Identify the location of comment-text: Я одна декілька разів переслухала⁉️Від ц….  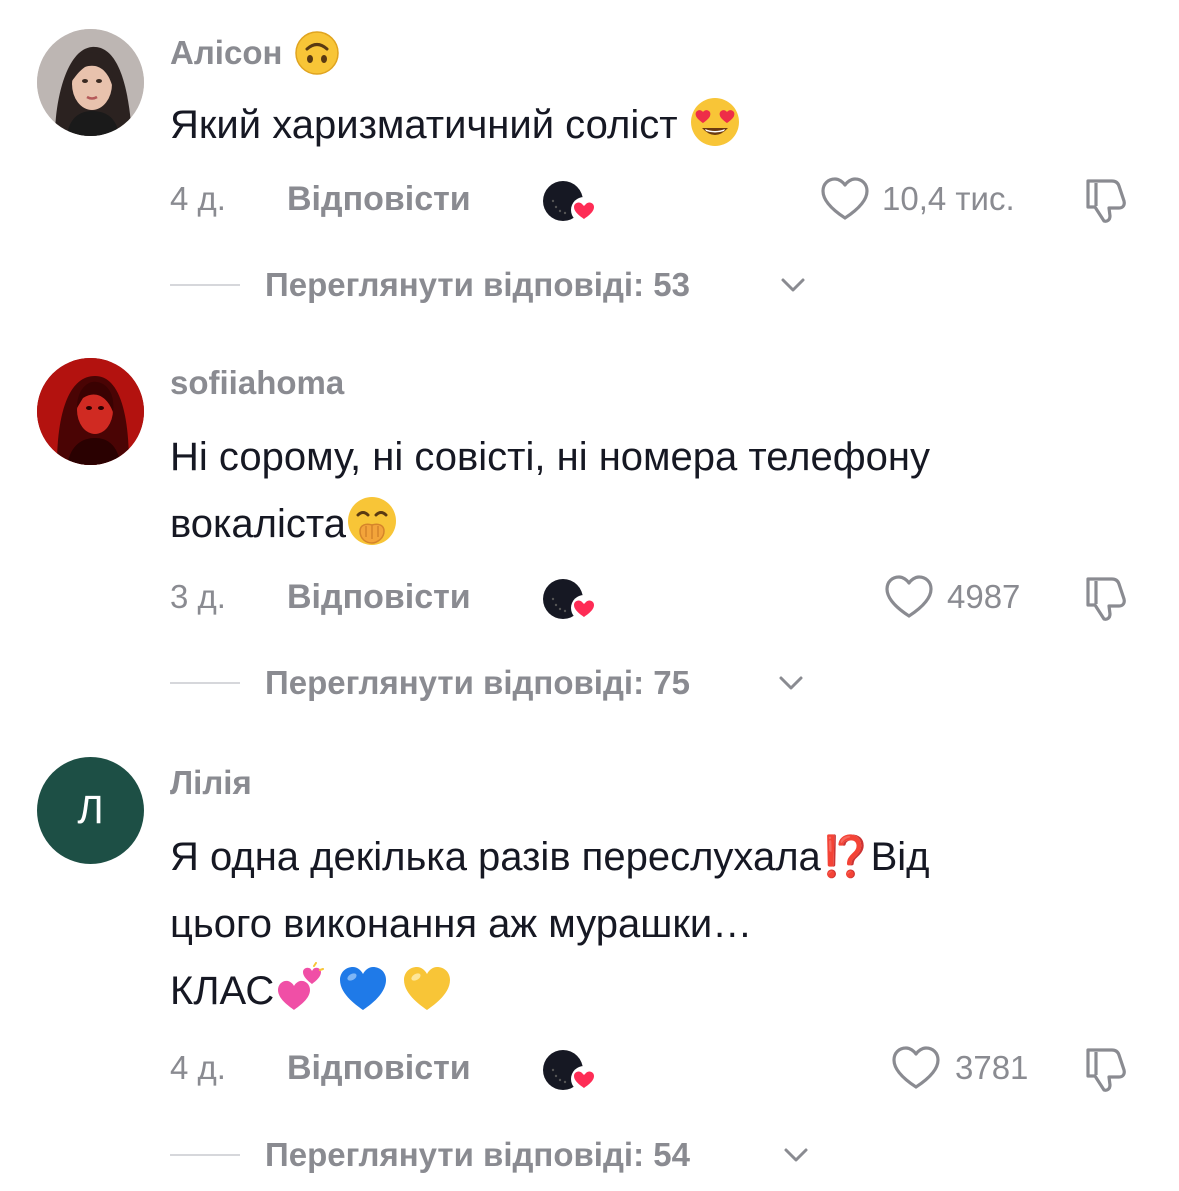
(620, 924).